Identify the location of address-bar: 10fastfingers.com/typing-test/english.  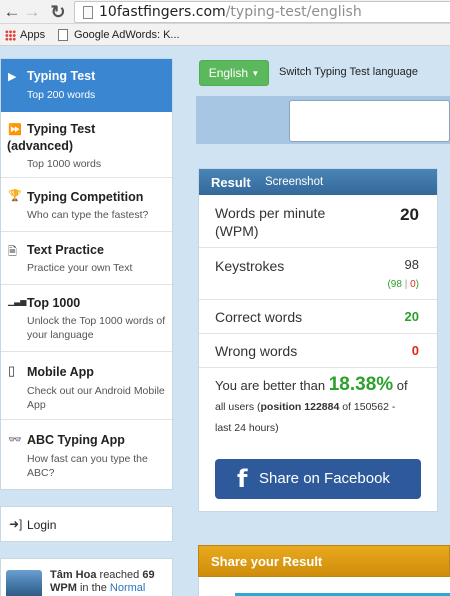
(262, 12).